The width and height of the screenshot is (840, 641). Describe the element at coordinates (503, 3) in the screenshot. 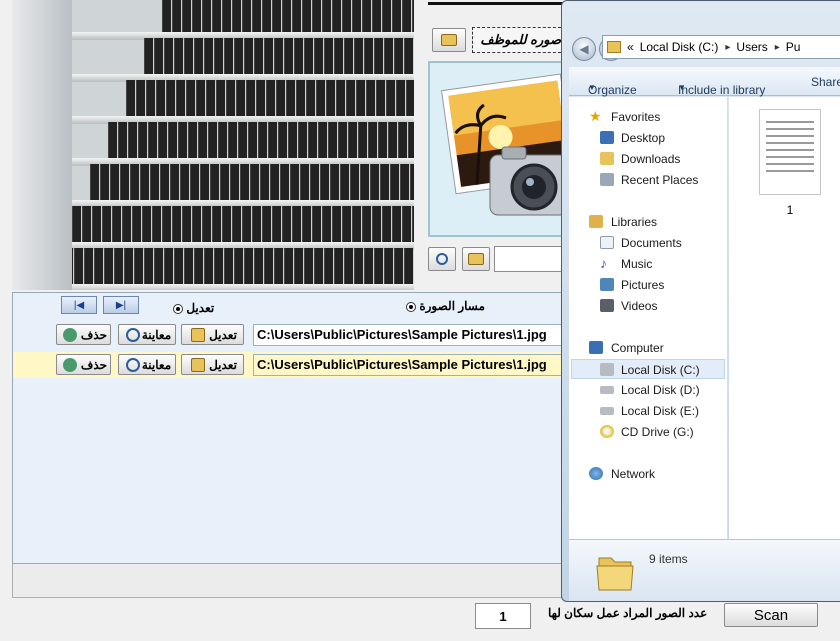

I see `top-divider` at that location.